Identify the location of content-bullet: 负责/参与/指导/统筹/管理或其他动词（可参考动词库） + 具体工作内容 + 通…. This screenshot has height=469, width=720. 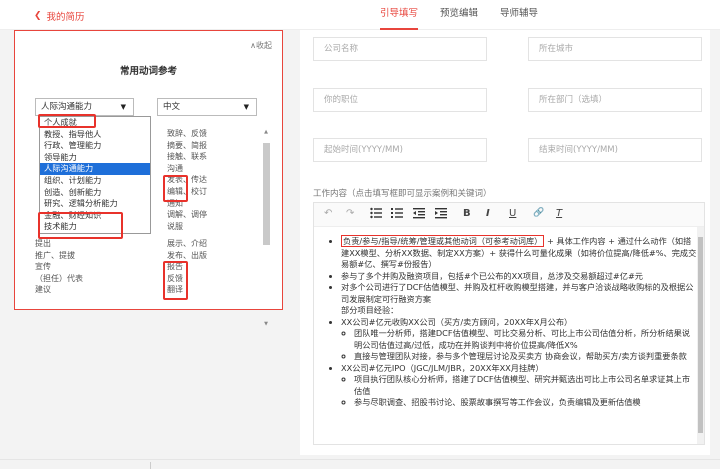
(519, 253).